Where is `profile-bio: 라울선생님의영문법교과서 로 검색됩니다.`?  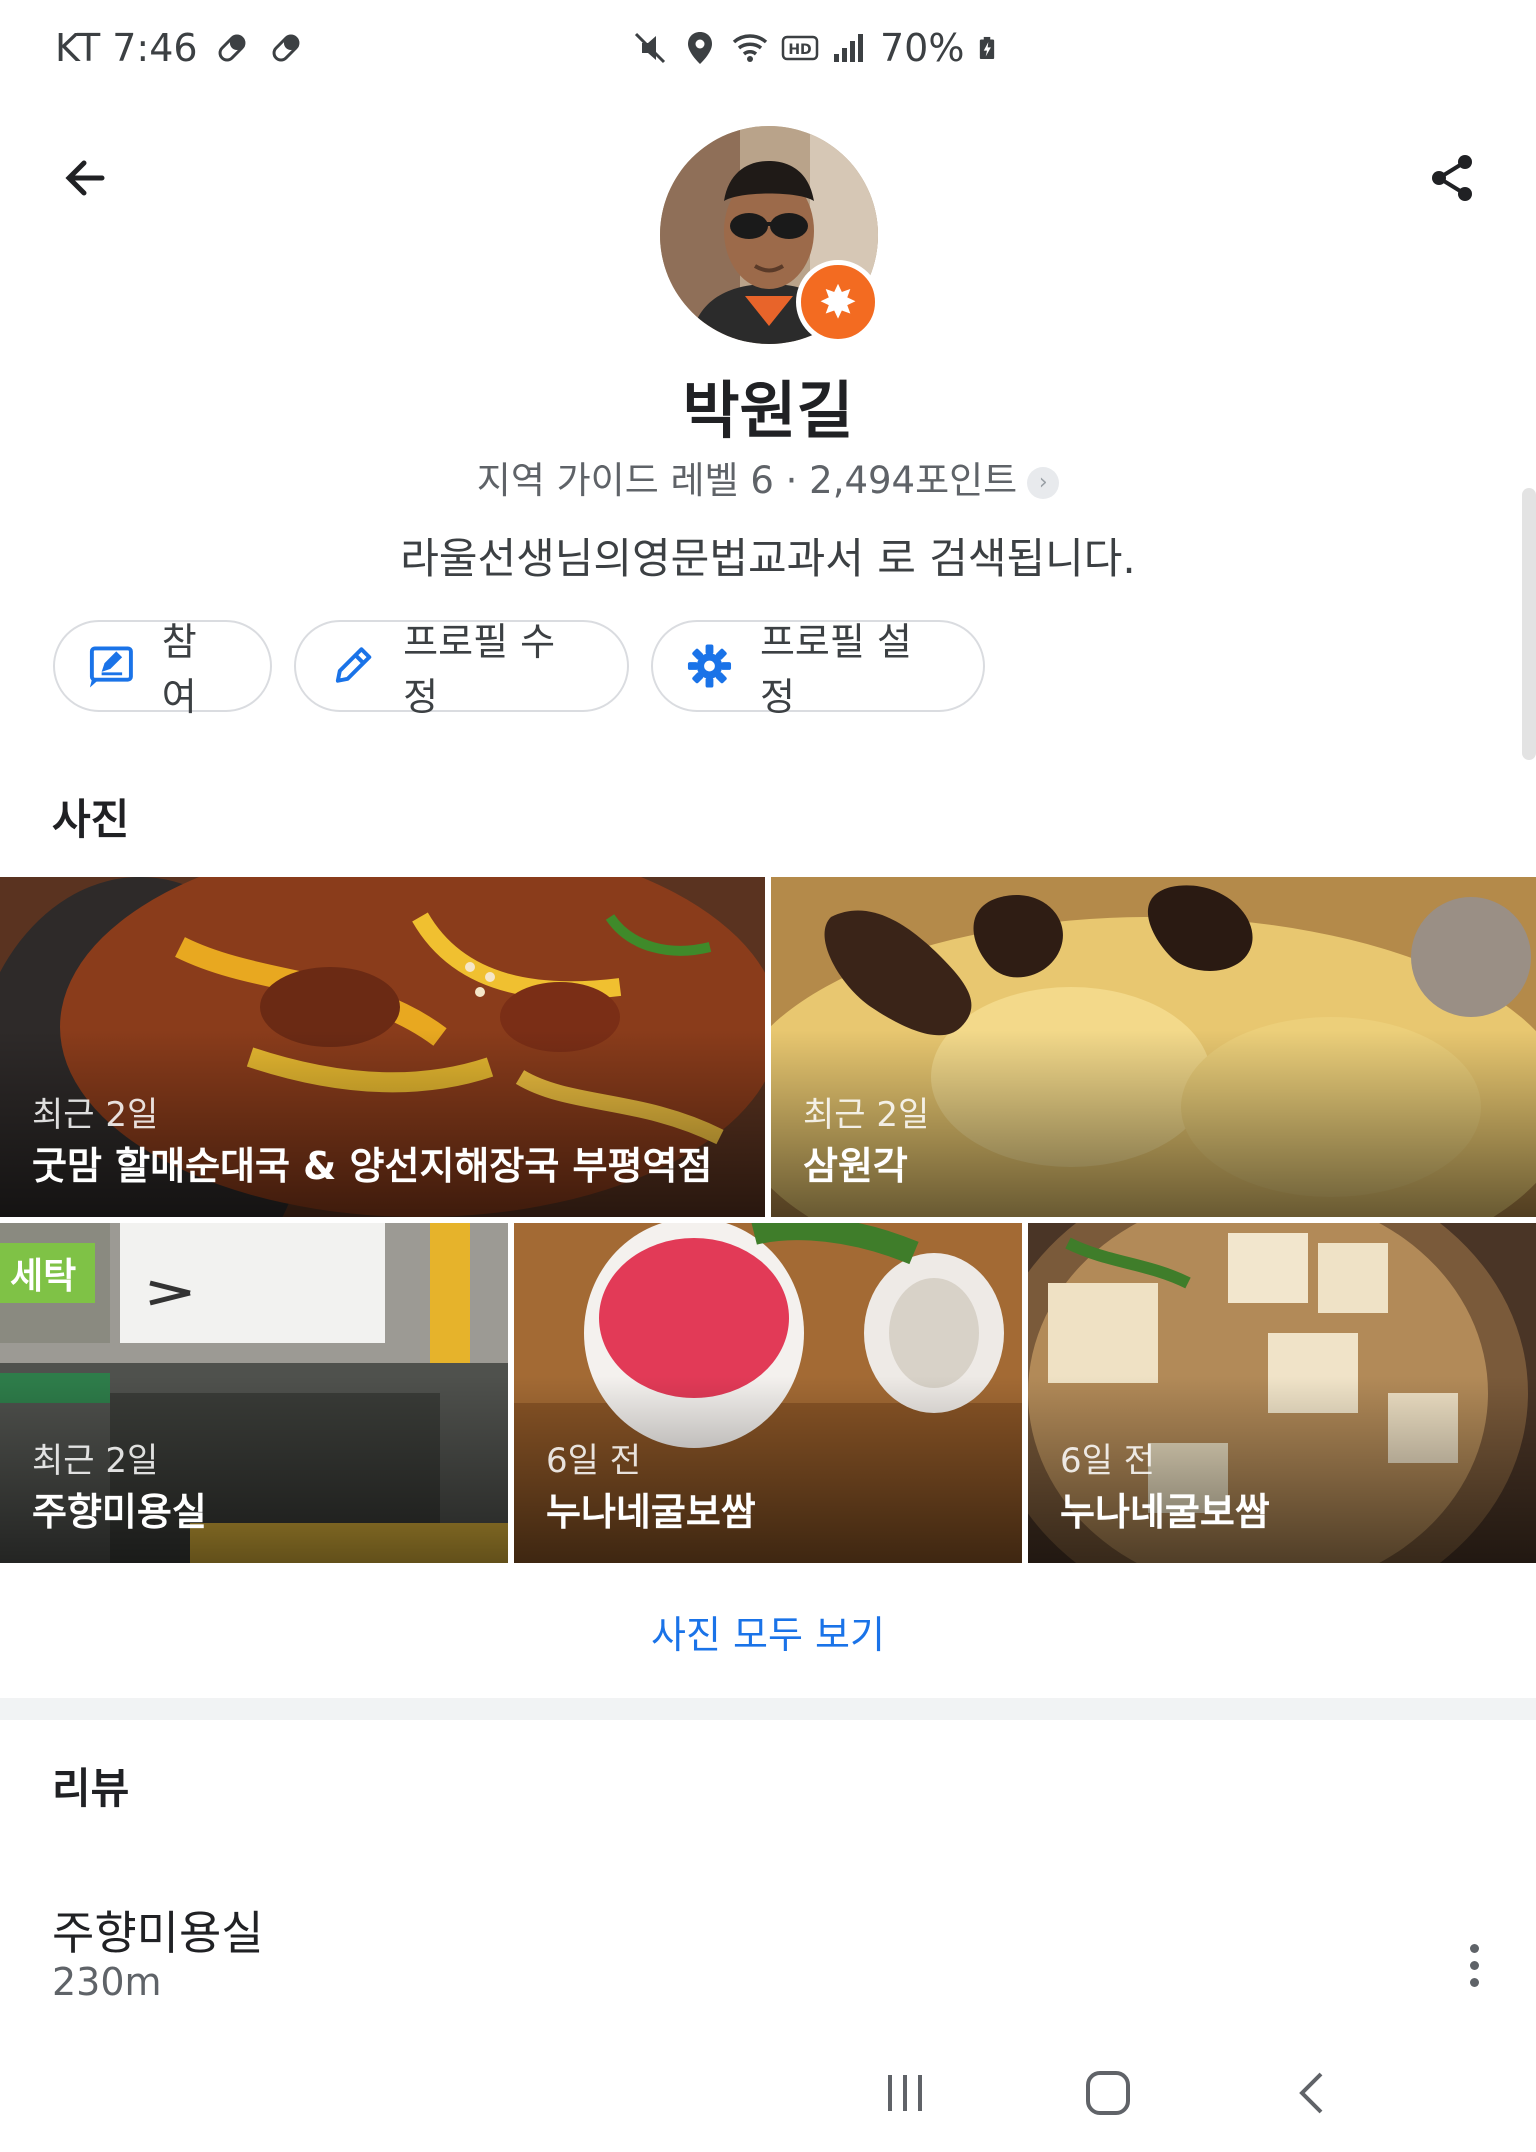 profile-bio: 라울선생님의영문법교과서 로 검색됩니다. is located at coordinates (768, 558).